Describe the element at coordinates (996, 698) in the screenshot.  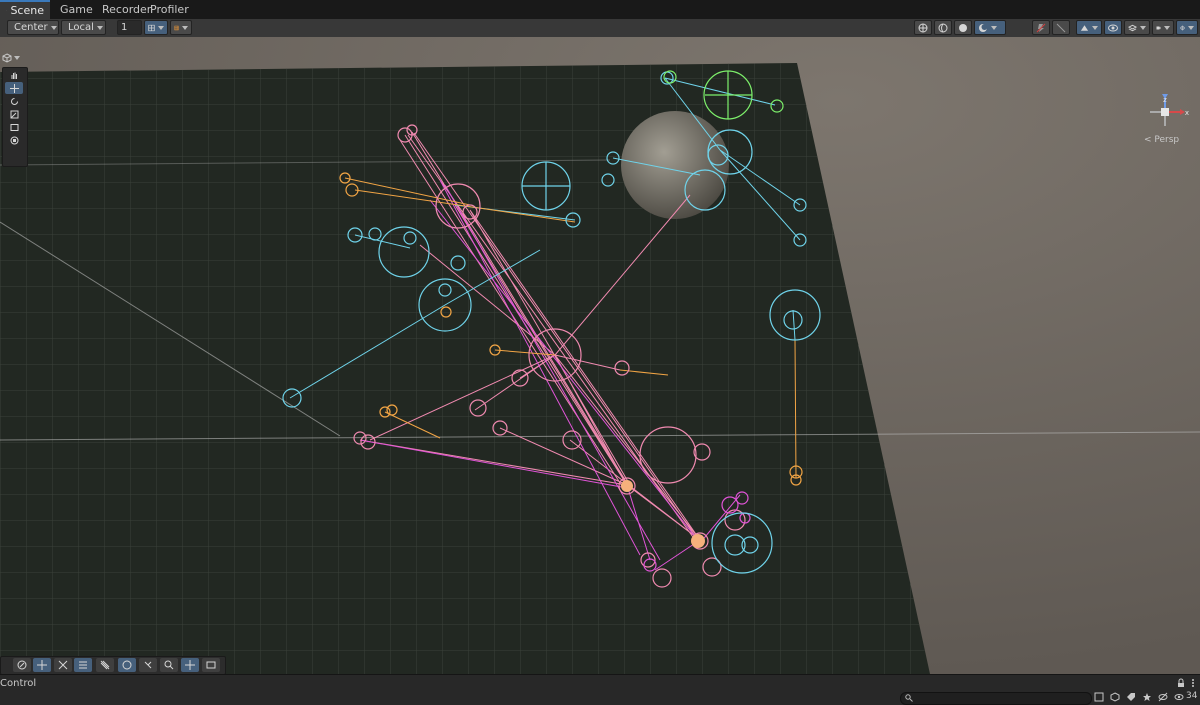
I see `status-search-input` at that location.